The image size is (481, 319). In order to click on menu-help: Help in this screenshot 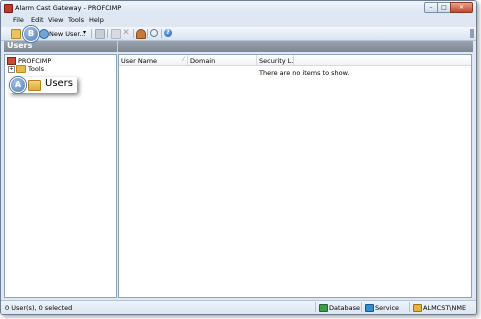, I will do `click(96, 20)`.